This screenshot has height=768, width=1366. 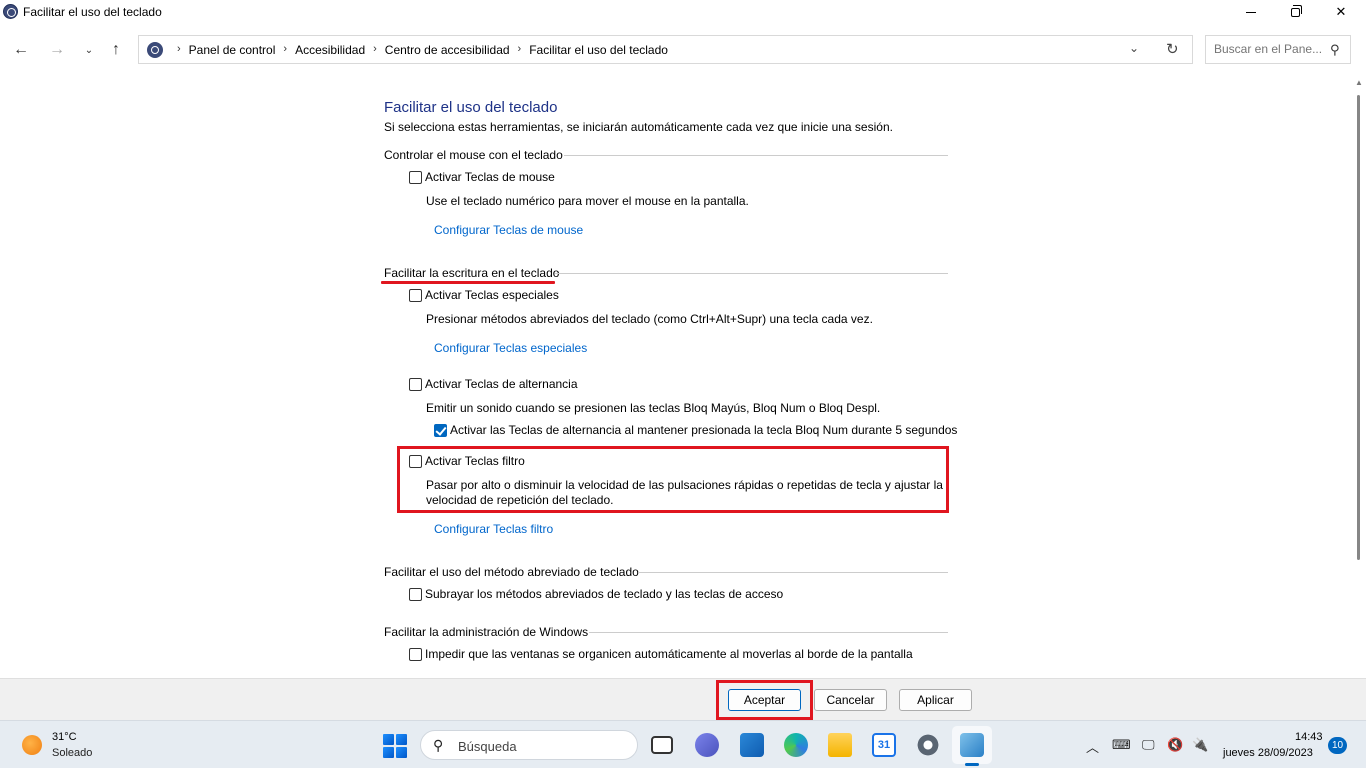 What do you see at coordinates (447, 50) in the screenshot?
I see `breadcrumb-item: Centro de accesibilidad` at bounding box center [447, 50].